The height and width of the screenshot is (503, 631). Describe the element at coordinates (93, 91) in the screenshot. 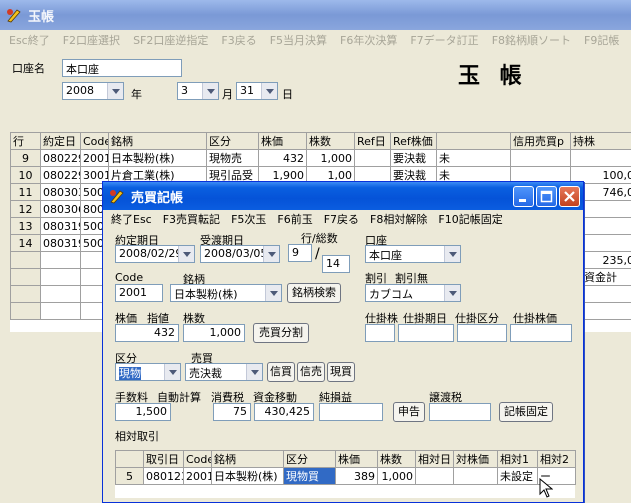

I see `year-select: 2008` at that location.